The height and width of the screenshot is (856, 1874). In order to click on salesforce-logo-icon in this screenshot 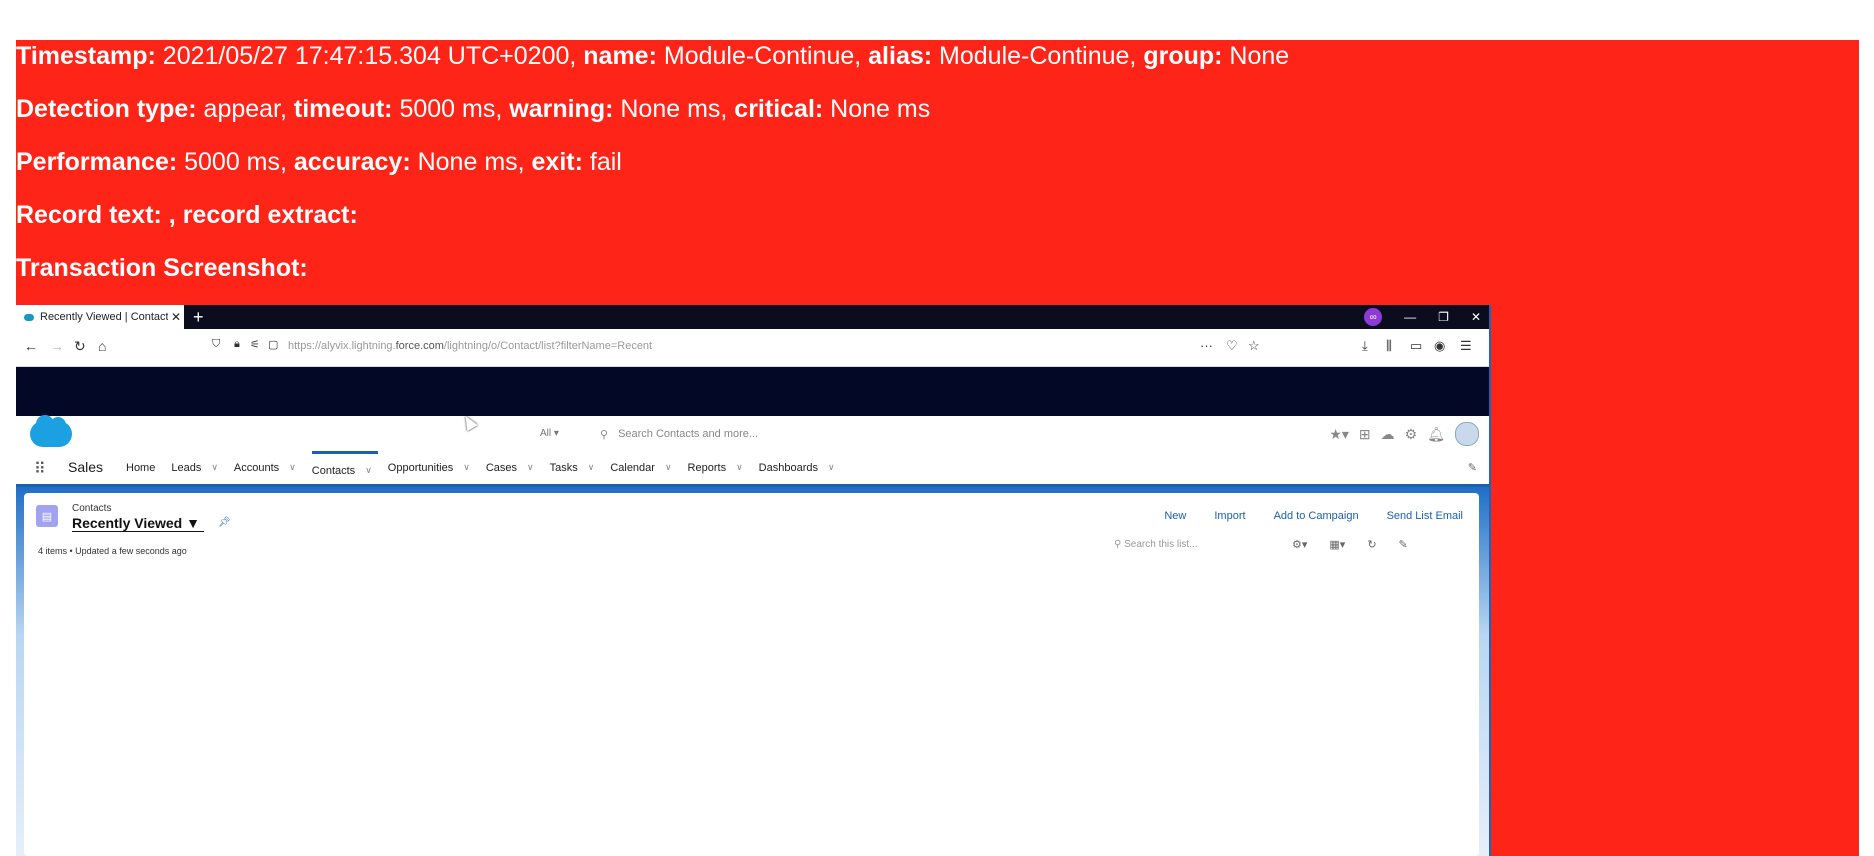, I will do `click(51, 431)`.